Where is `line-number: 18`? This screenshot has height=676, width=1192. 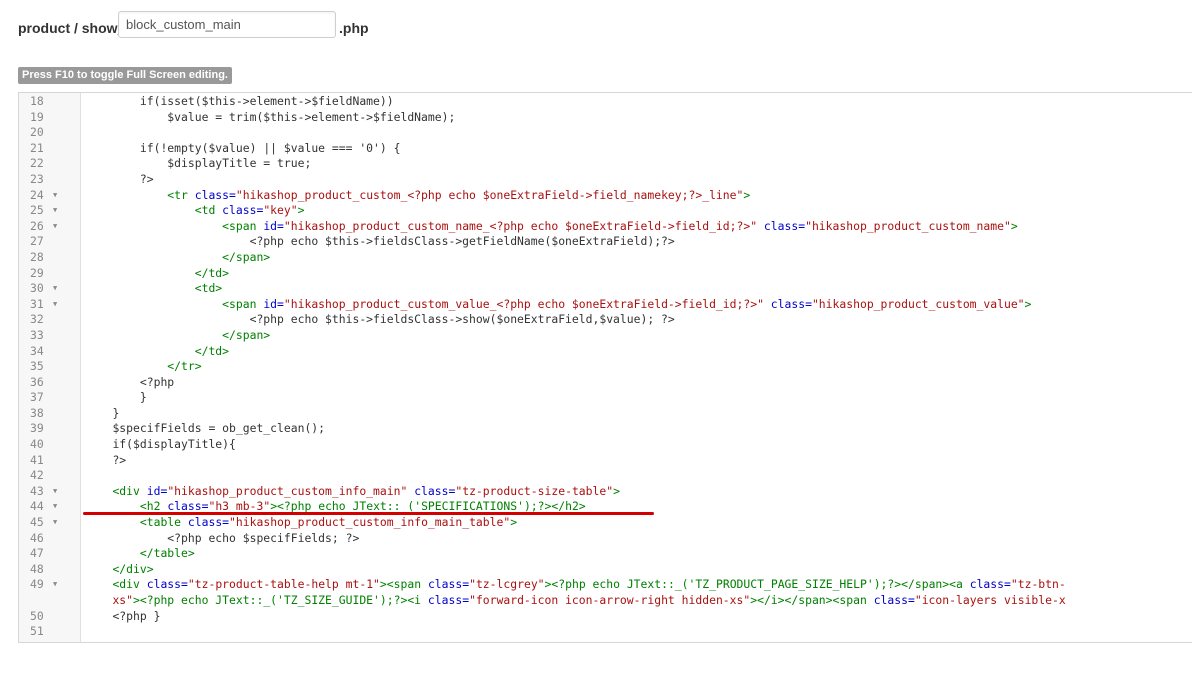
line-number: 18 is located at coordinates (37, 101).